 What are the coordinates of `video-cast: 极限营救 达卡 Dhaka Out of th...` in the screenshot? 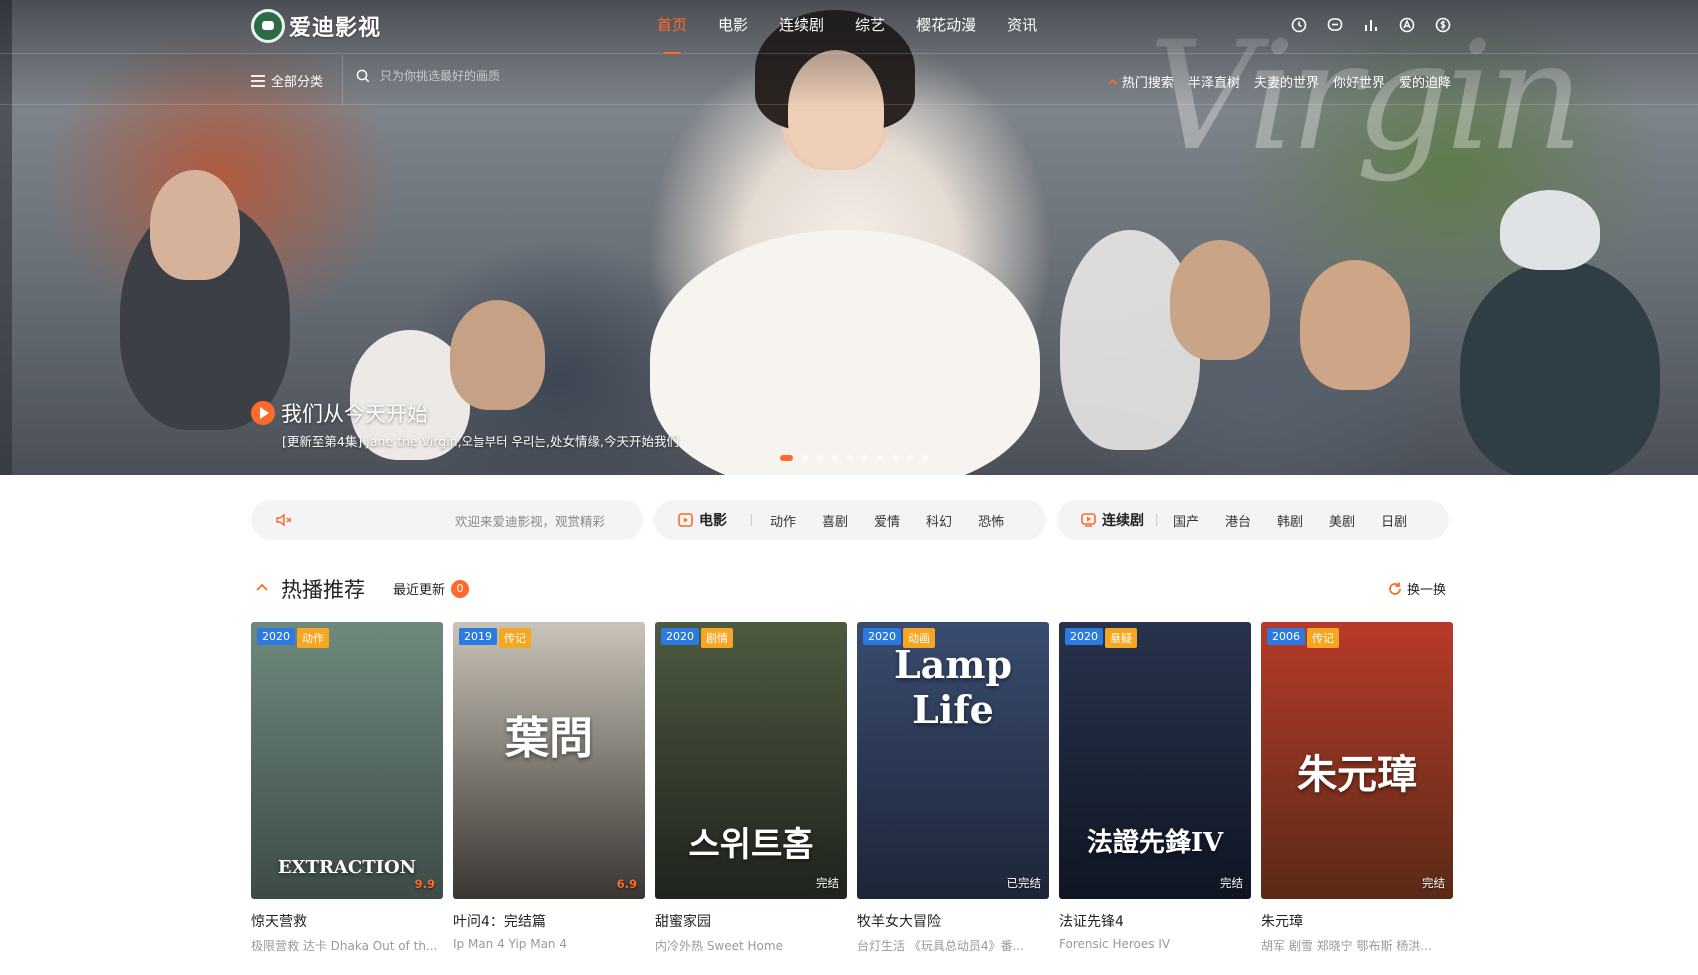 It's located at (344, 946).